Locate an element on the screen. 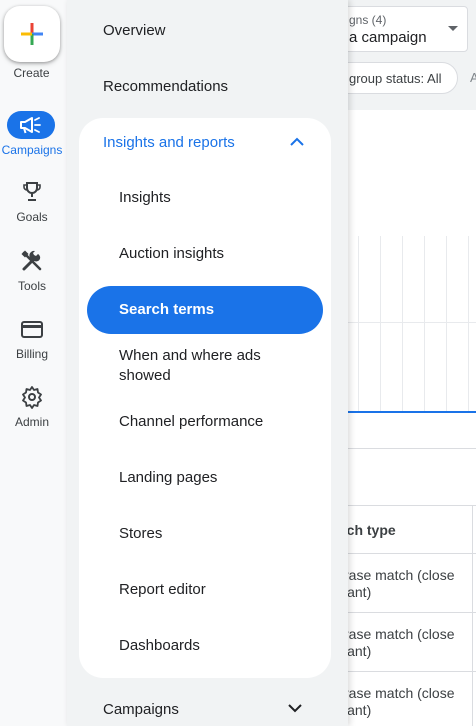  campaign-selector-value: a campaign is located at coordinates (388, 37).